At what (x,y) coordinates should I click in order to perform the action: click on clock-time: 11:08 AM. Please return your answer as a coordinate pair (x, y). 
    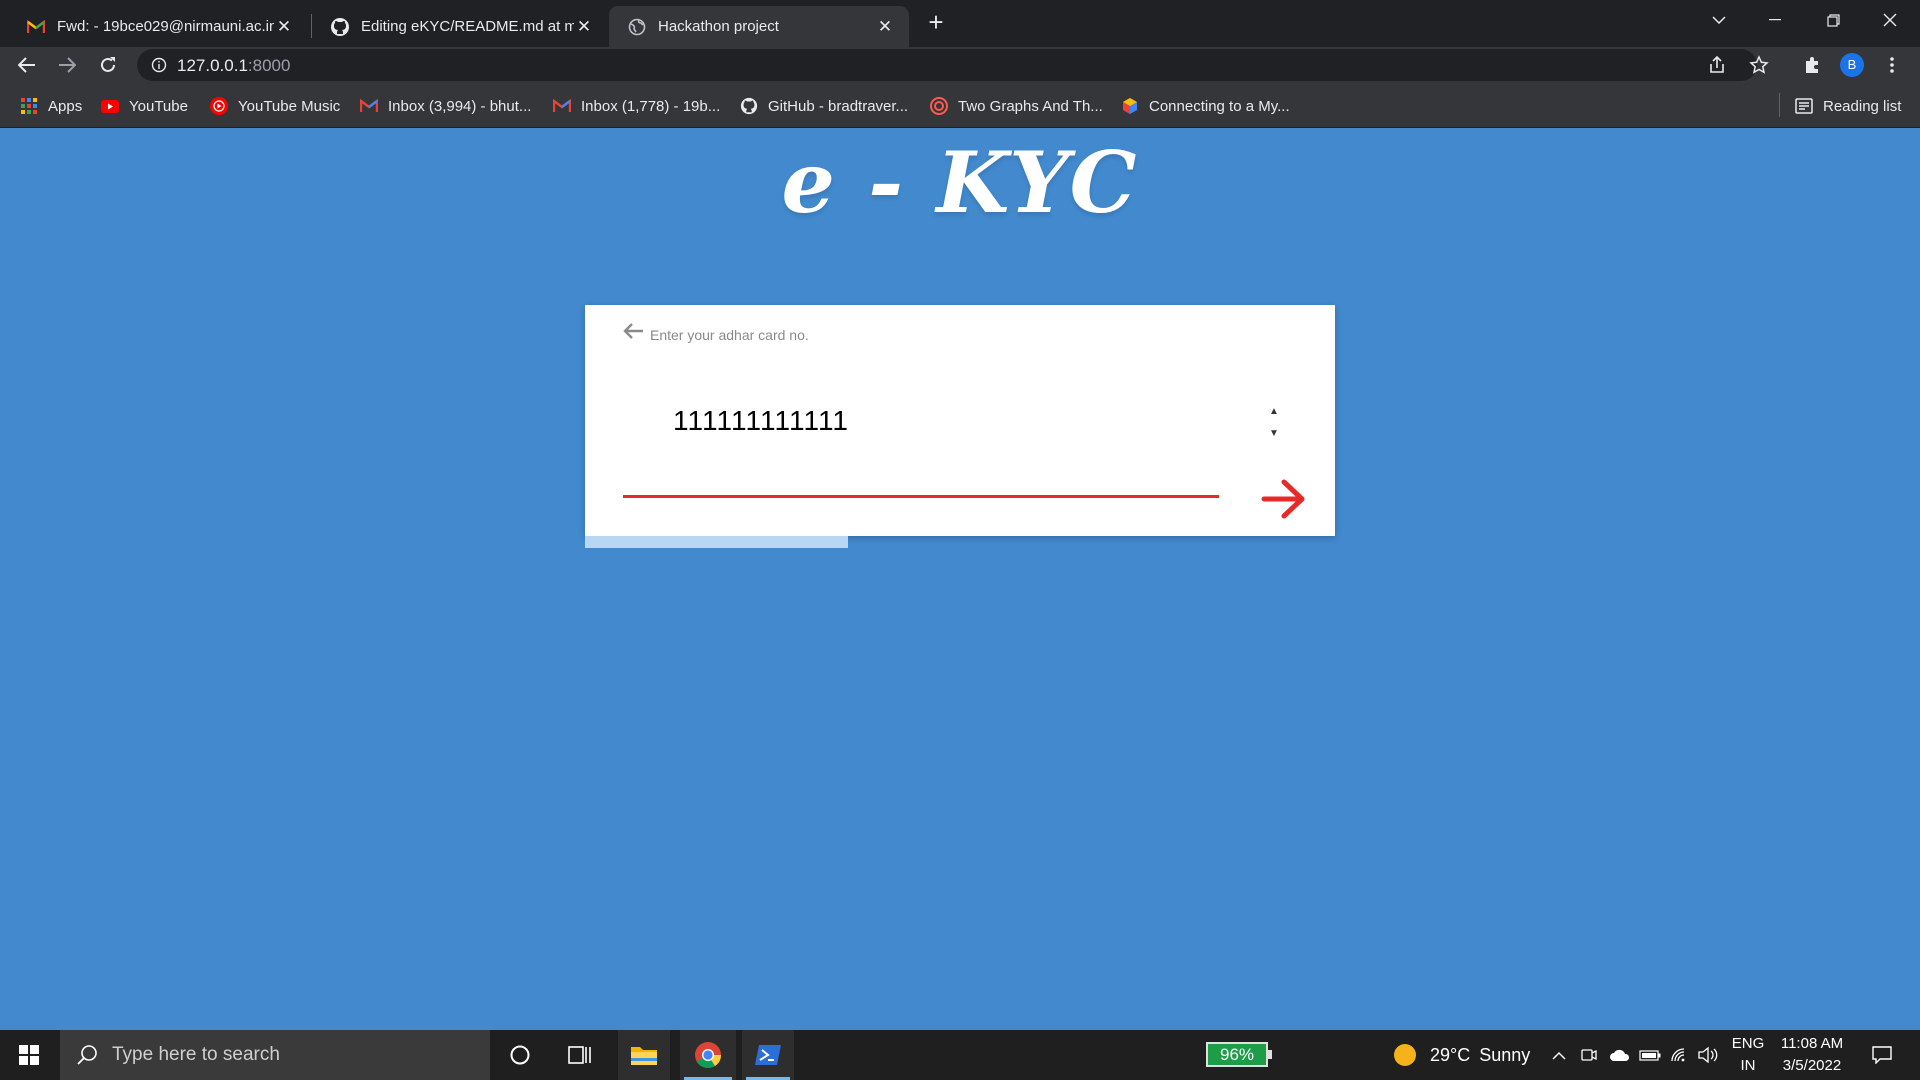
    Looking at the image, I should click on (1812, 1043).